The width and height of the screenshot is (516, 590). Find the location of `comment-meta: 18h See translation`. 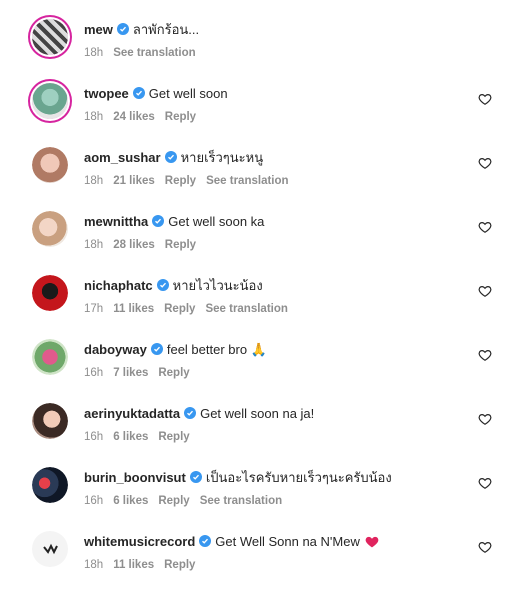

comment-meta: 18h See translation is located at coordinates (145, 53).